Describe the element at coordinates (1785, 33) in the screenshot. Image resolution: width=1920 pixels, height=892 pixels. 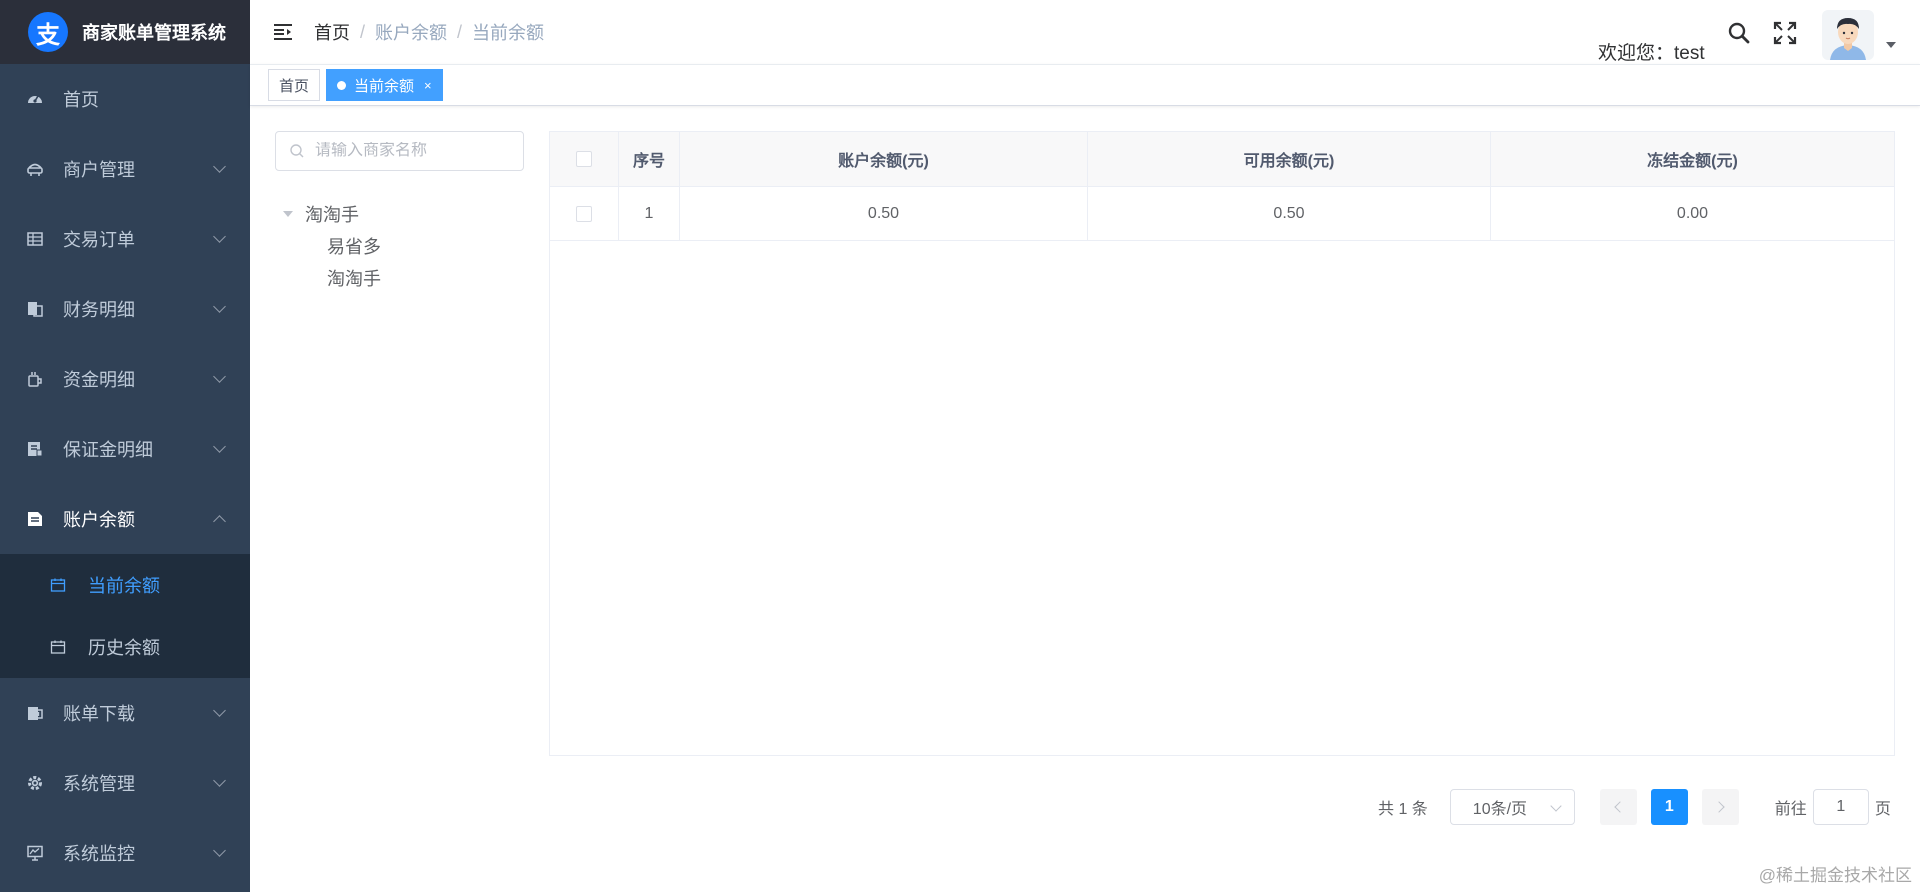
I see `fullscreen-icon` at that location.